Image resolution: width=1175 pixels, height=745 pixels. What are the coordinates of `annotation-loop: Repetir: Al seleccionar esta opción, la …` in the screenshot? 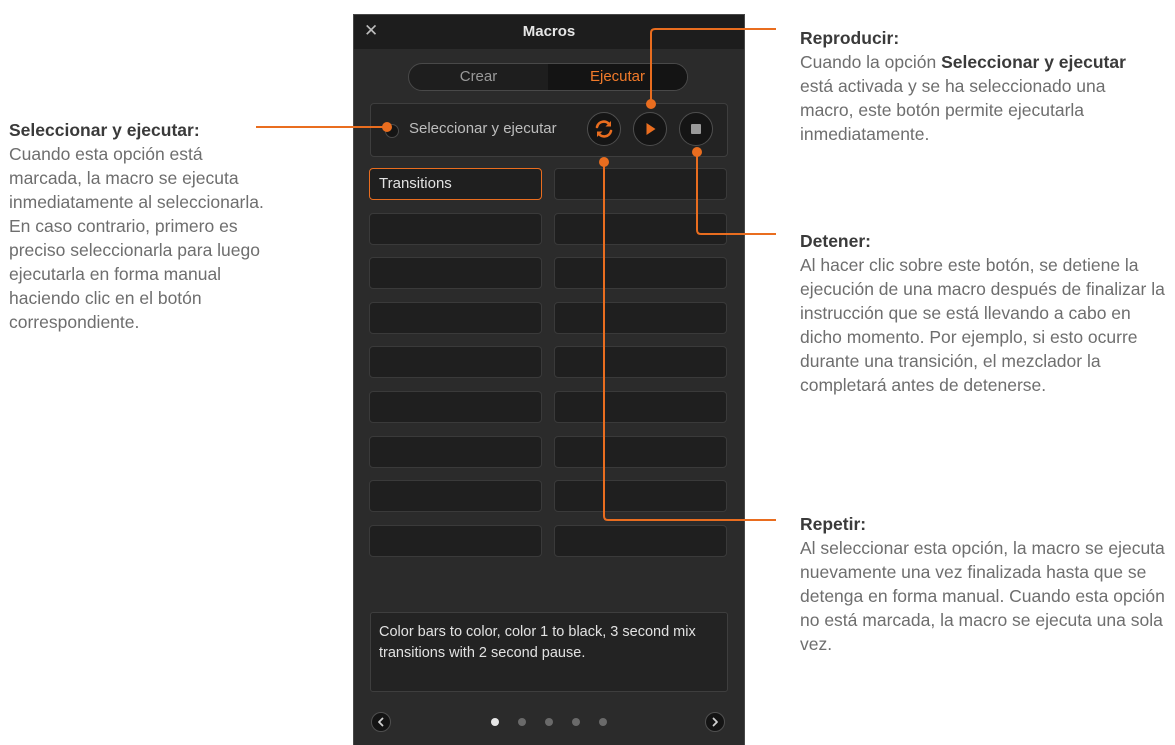 It's located at (986, 584).